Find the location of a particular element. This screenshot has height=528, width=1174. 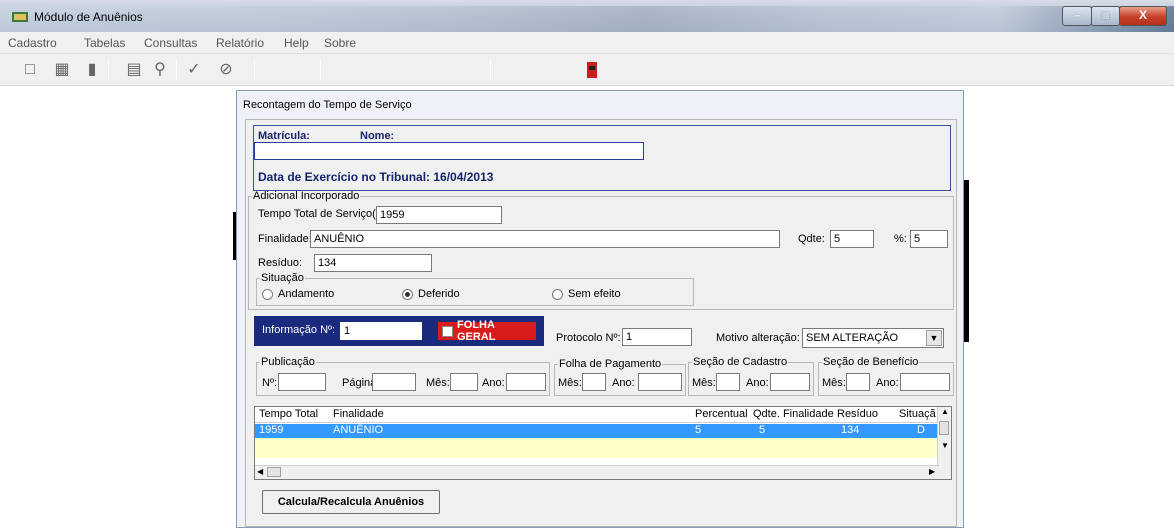

checkbox-box is located at coordinates (447, 331).